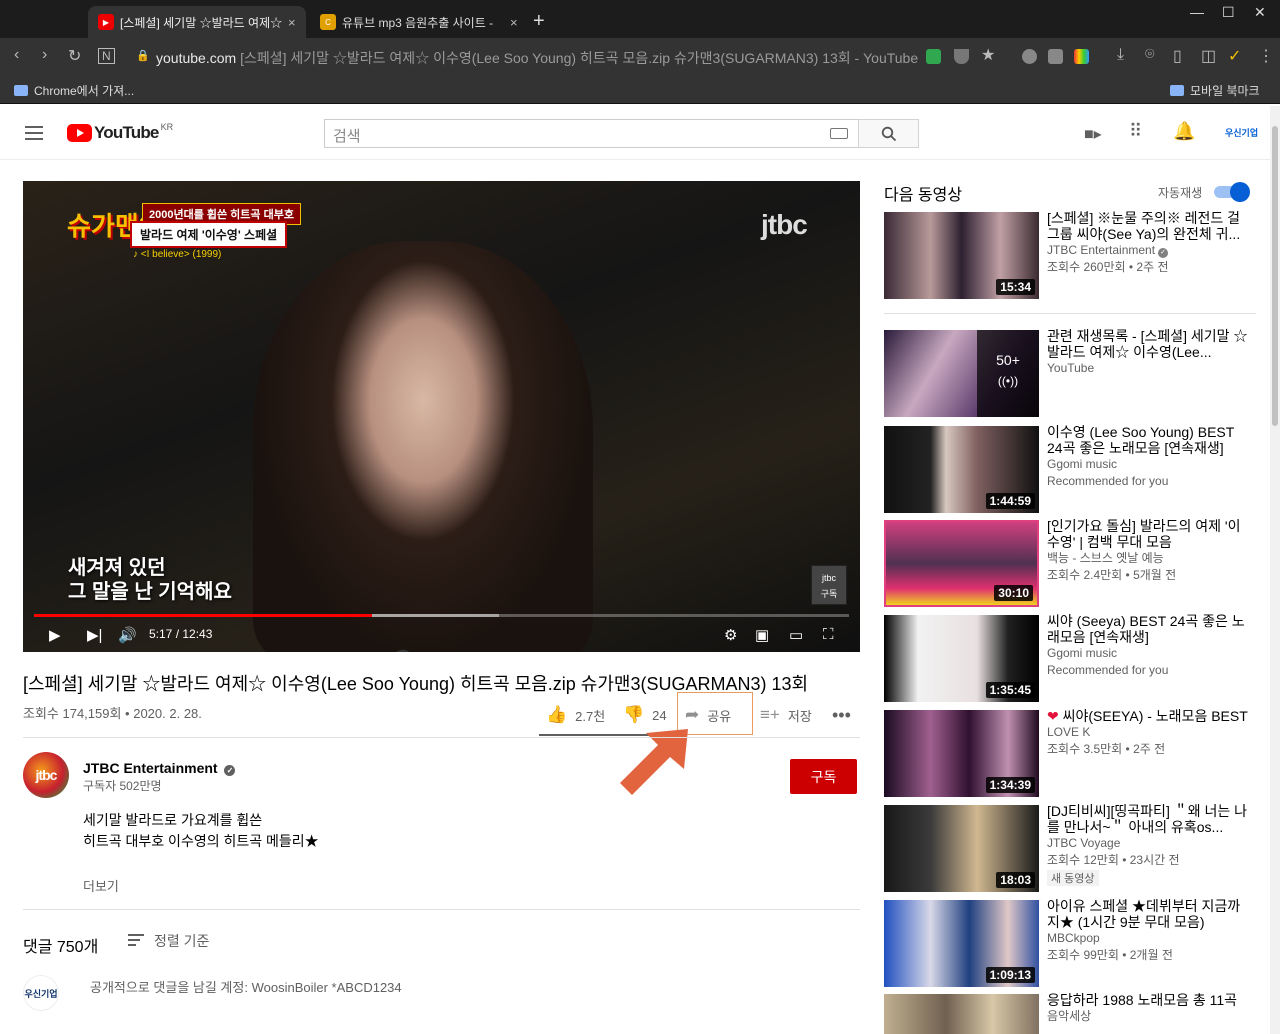 Image resolution: width=1280 pixels, height=1034 pixels. I want to click on channel-name: LOVE K, so click(1149, 732).